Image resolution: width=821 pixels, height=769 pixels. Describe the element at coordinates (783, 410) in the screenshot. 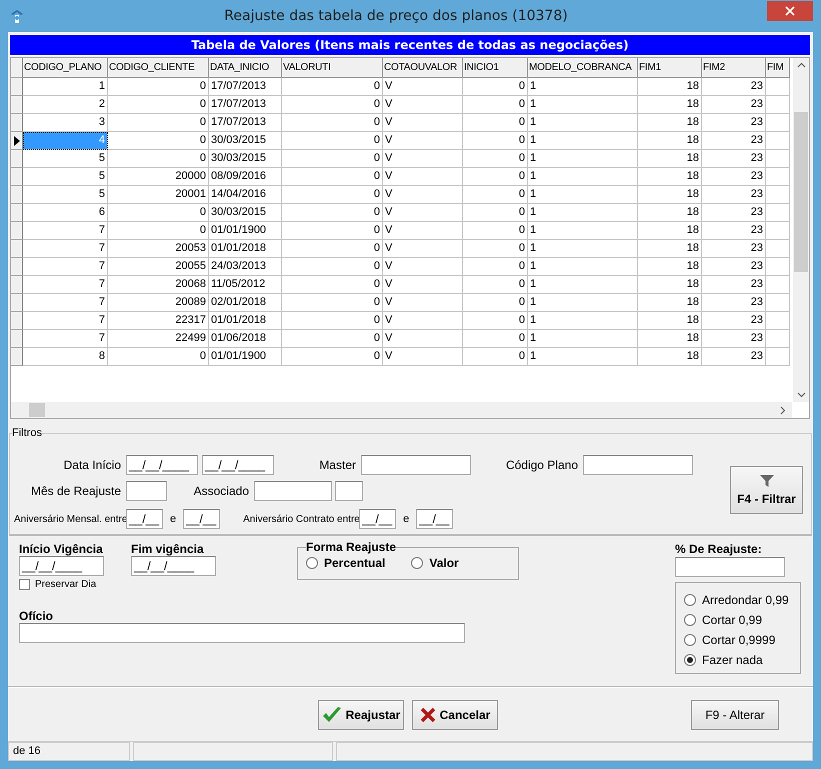

I see `scroll-right-icon` at that location.